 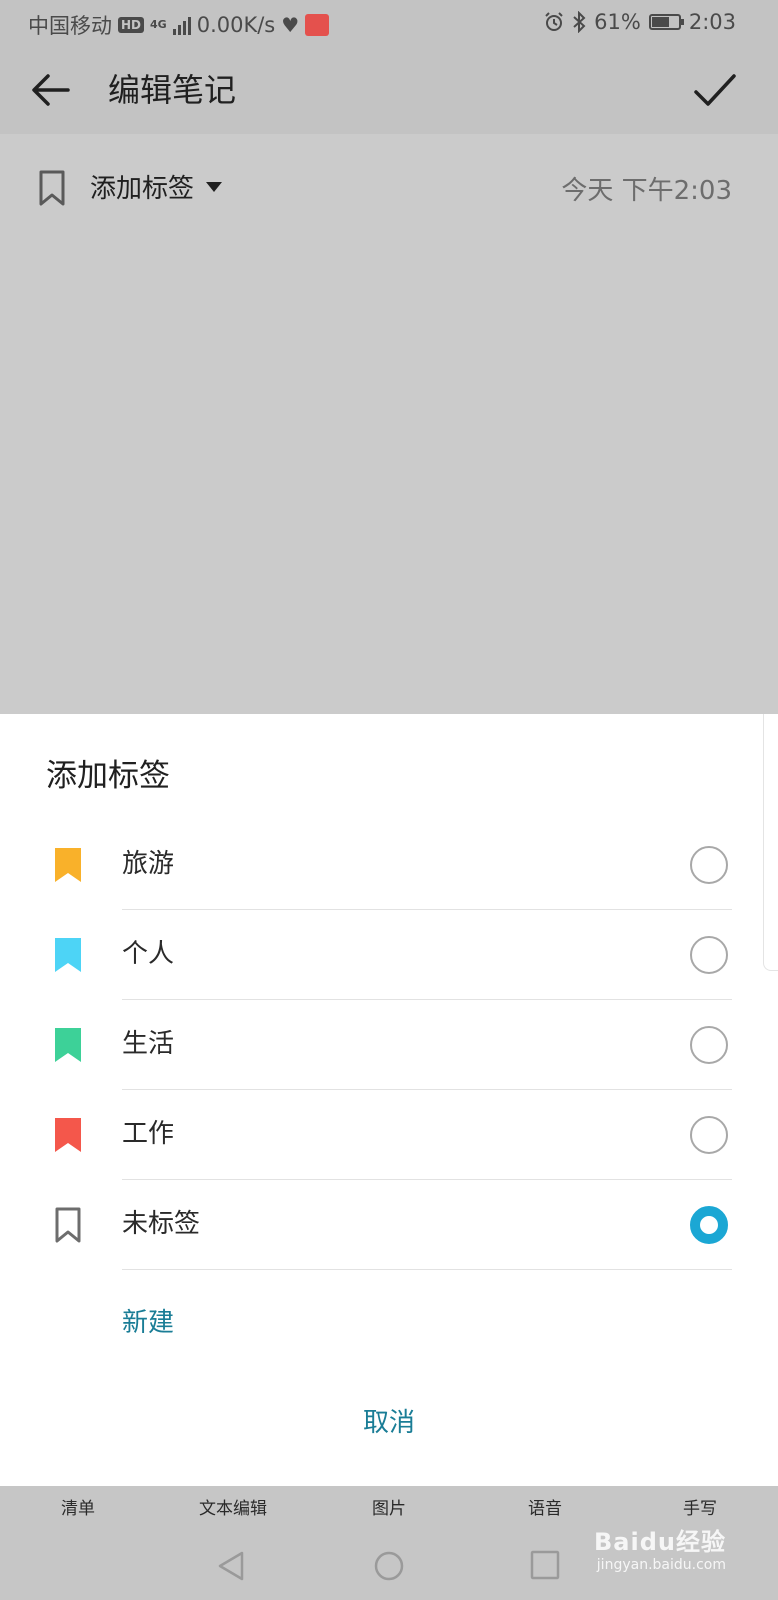 I want to click on back-button, so click(x=50, y=90).